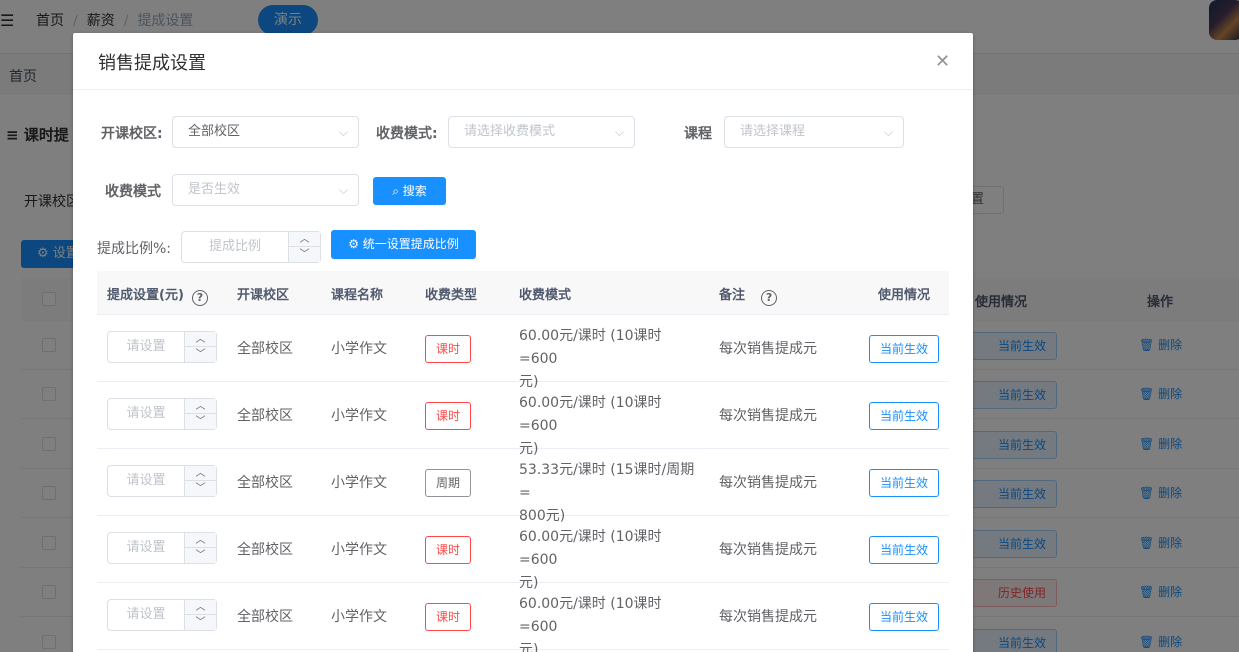 Image resolution: width=1239 pixels, height=652 pixels. I want to click on th-remark: 备注?, so click(748, 295).